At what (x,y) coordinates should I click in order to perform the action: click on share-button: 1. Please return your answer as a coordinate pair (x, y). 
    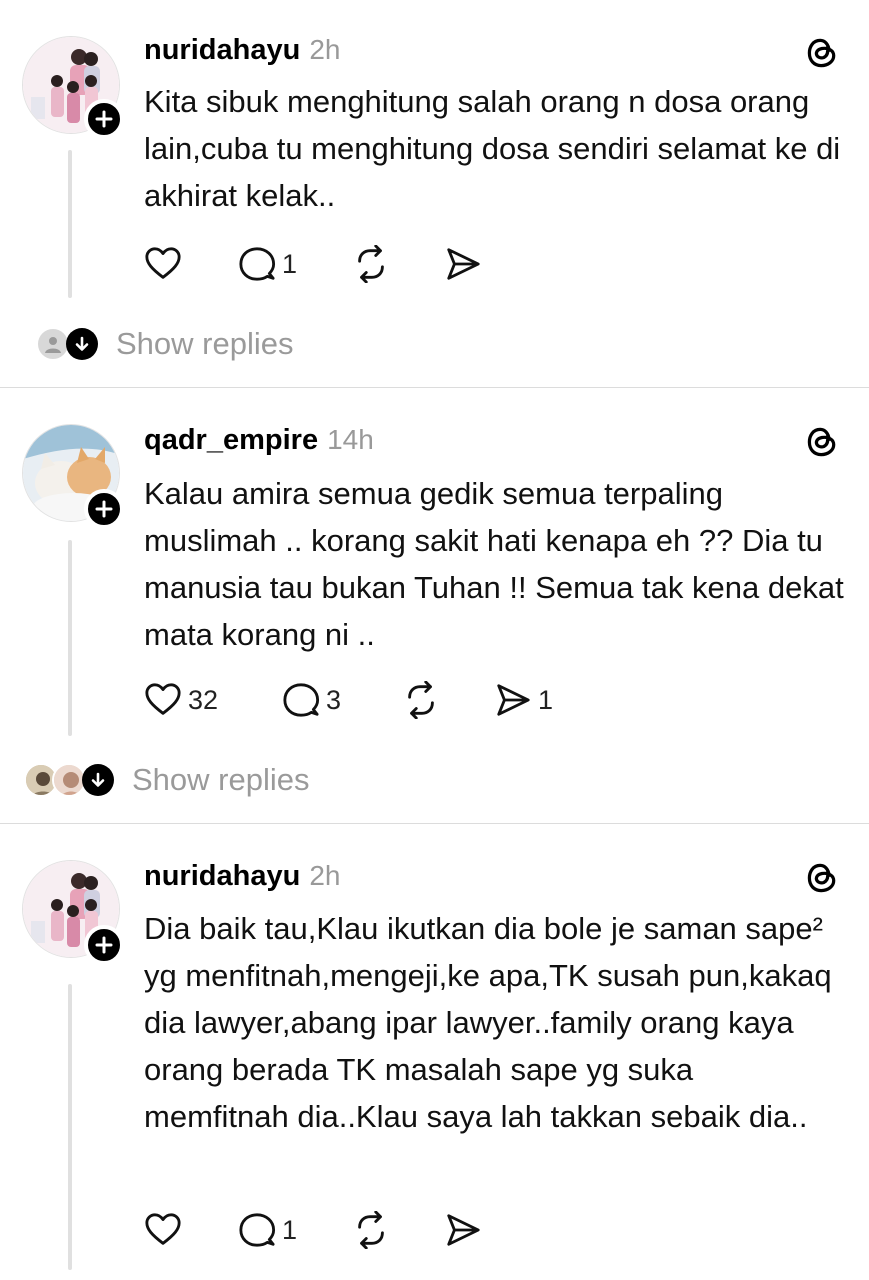
    Looking at the image, I should click on (523, 700).